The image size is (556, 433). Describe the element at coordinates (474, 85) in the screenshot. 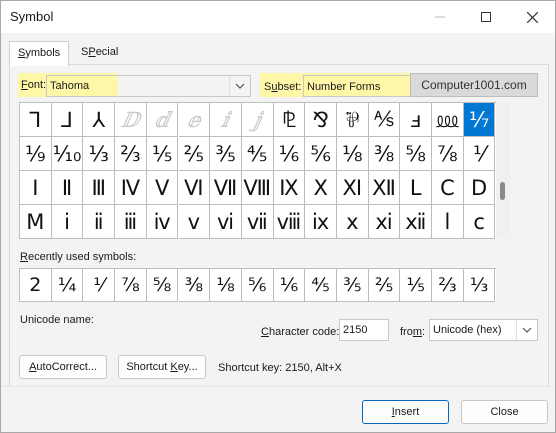

I see `watermark-label: Computer1001.com` at that location.